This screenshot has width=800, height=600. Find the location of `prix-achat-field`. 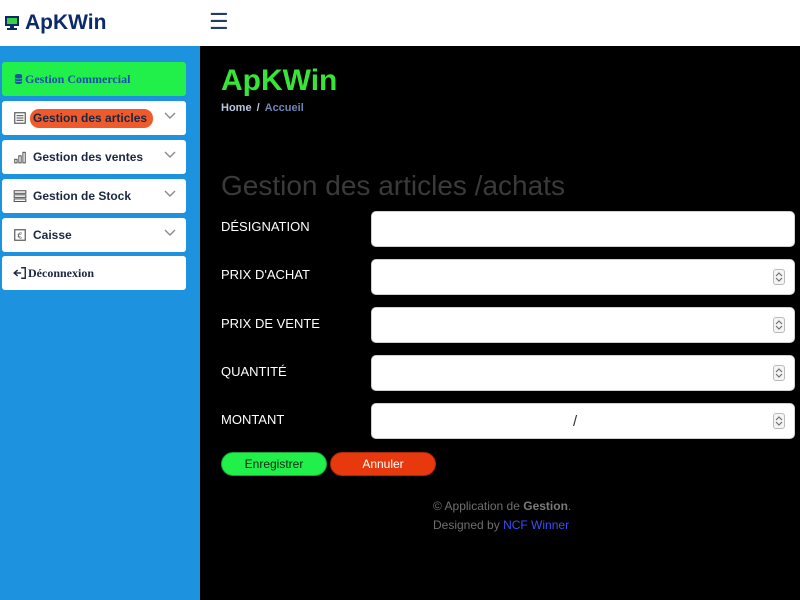

prix-achat-field is located at coordinates (583, 277).